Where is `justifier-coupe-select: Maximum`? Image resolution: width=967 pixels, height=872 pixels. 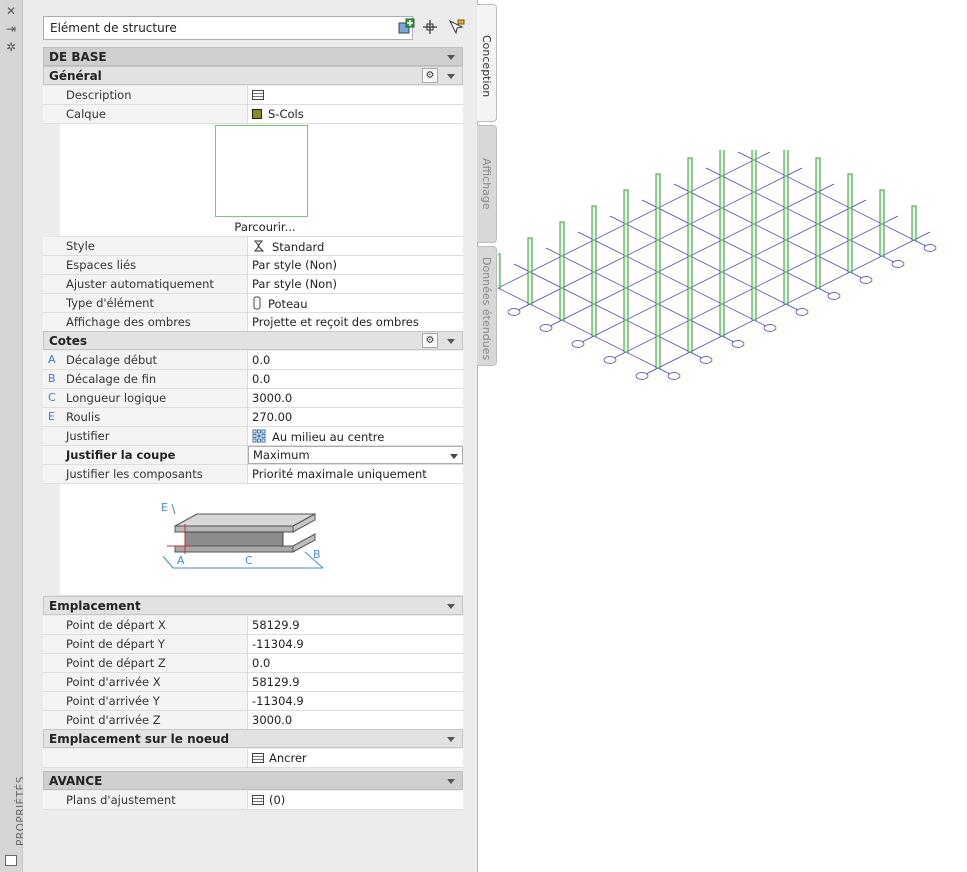 justifier-coupe-select: Maximum is located at coordinates (355, 455).